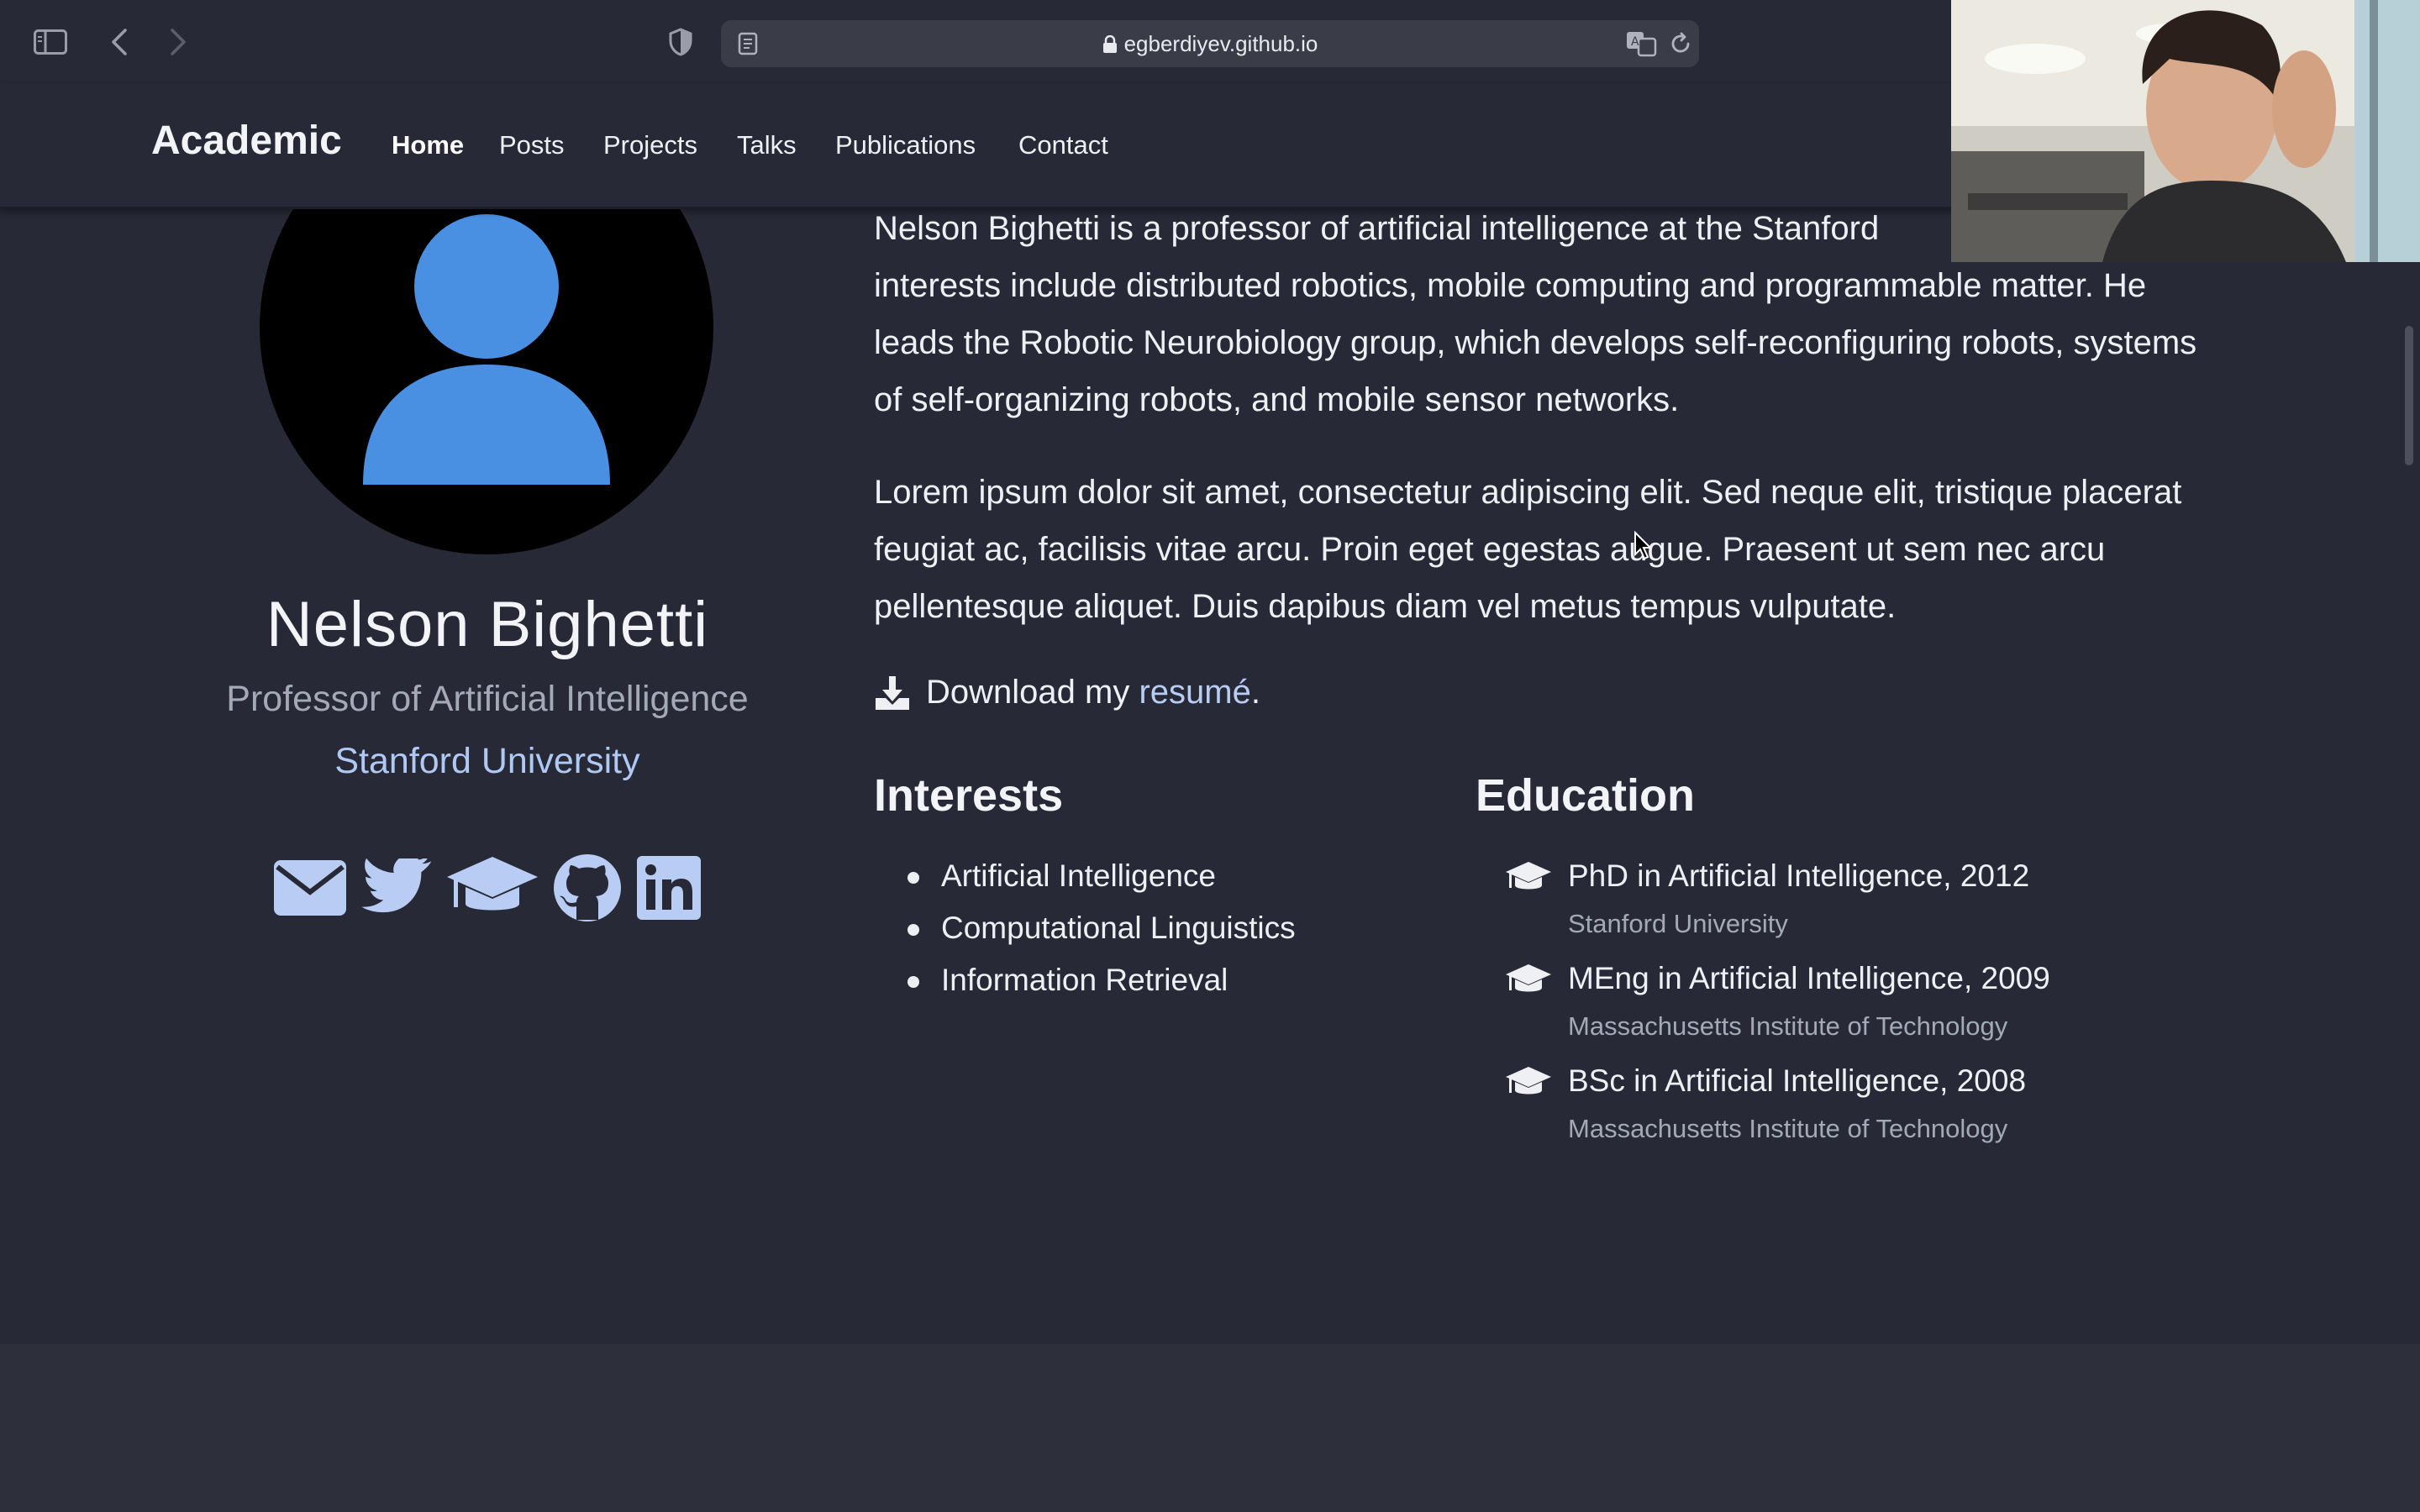  What do you see at coordinates (1586, 795) in the screenshot?
I see `education-heading: Education` at bounding box center [1586, 795].